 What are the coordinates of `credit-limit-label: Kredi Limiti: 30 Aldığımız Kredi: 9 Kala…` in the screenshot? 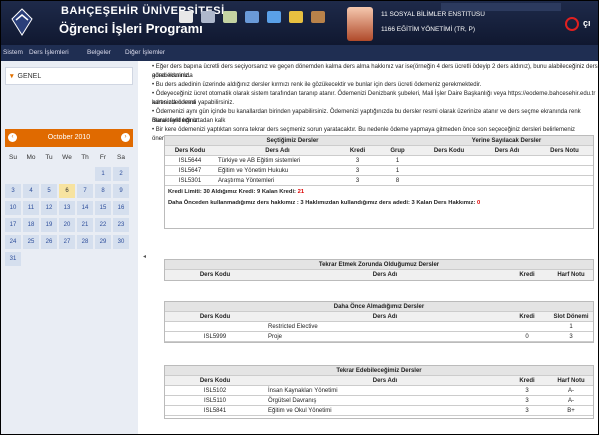 It's located at (233, 192).